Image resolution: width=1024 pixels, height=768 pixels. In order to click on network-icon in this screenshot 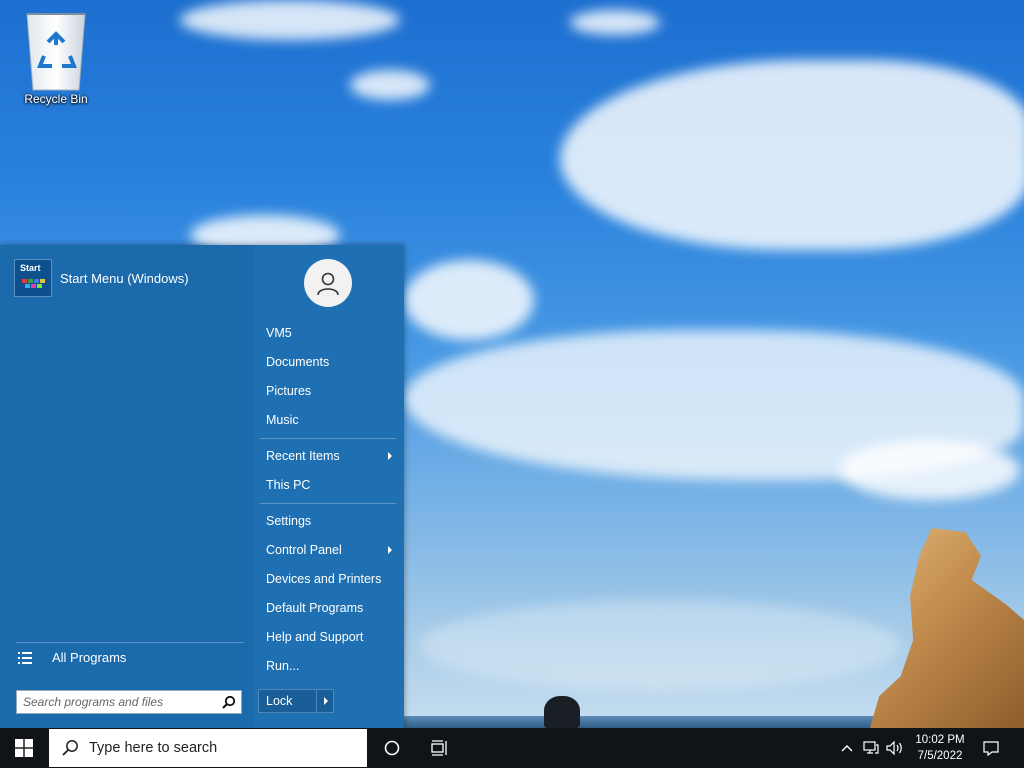, I will do `click(871, 747)`.